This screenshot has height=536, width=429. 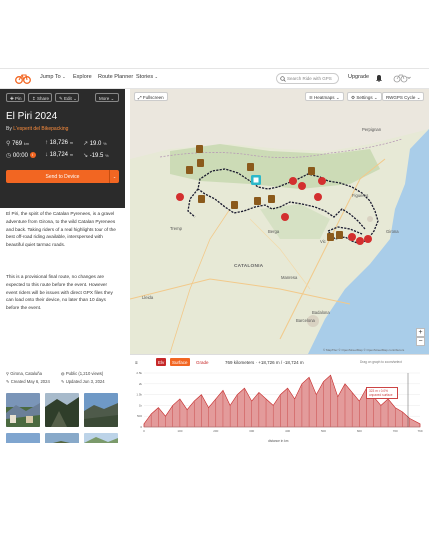 I want to click on fullscreen-label: Fullscreen, so click(x=153, y=97).